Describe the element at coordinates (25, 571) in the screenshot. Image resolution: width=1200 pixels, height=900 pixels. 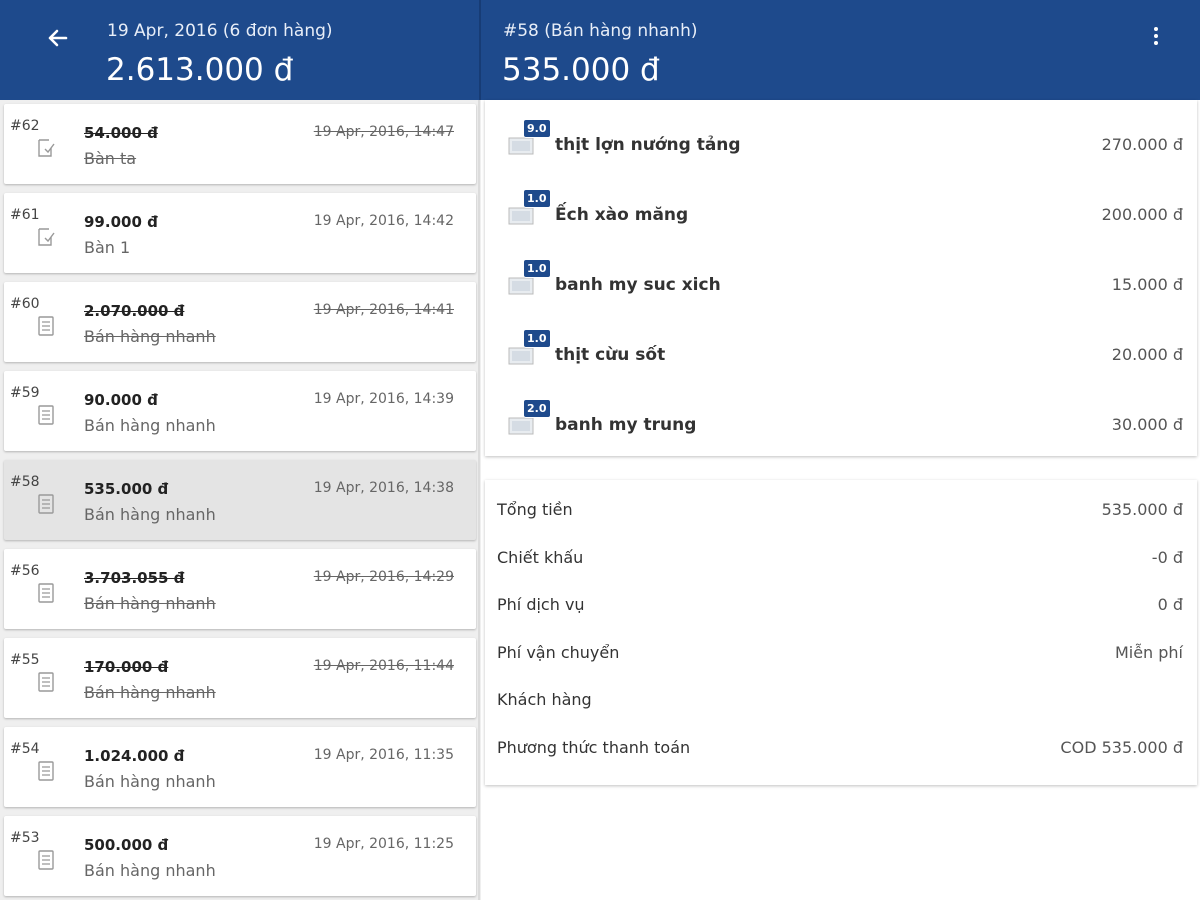
I see `order-number: #56` at that location.